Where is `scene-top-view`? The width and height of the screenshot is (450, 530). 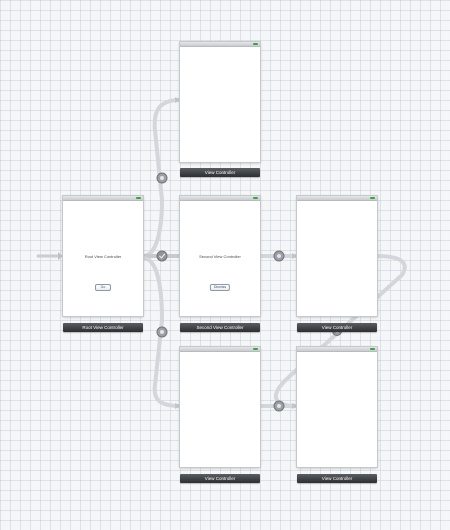
scene-top-view is located at coordinates (220, 102).